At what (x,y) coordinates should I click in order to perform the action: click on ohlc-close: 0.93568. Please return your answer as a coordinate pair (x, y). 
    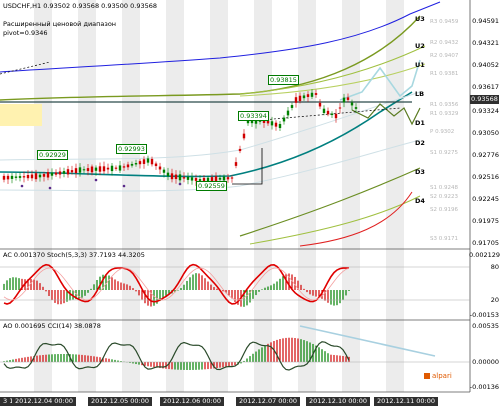
    Looking at the image, I should click on (144, 6).